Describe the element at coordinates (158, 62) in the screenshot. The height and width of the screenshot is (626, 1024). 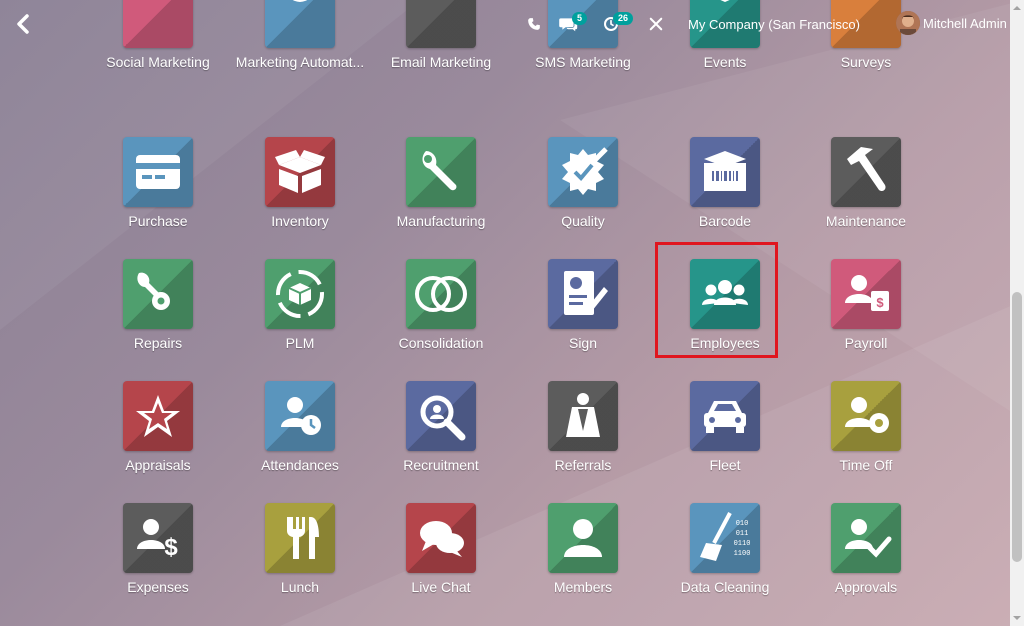
I see `app-label: Social Marketing` at that location.